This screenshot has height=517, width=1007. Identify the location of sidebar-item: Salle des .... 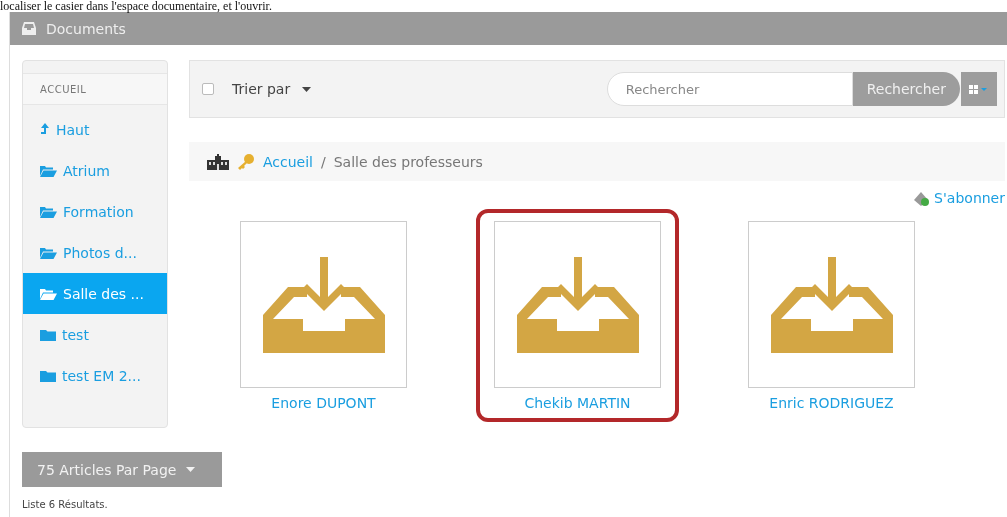
(95, 293).